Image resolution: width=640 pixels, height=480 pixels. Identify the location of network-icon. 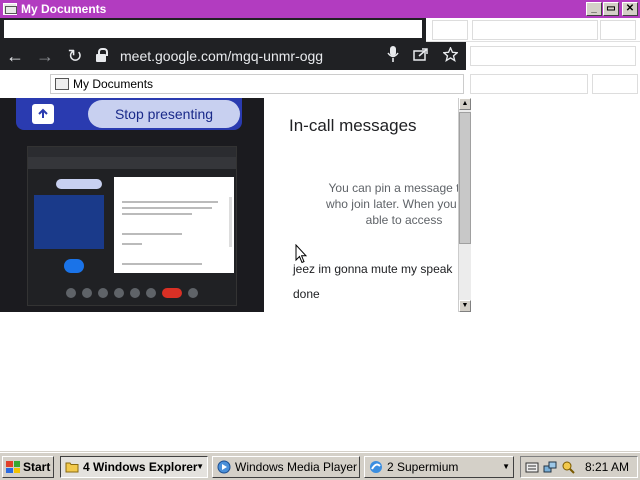
(550, 467).